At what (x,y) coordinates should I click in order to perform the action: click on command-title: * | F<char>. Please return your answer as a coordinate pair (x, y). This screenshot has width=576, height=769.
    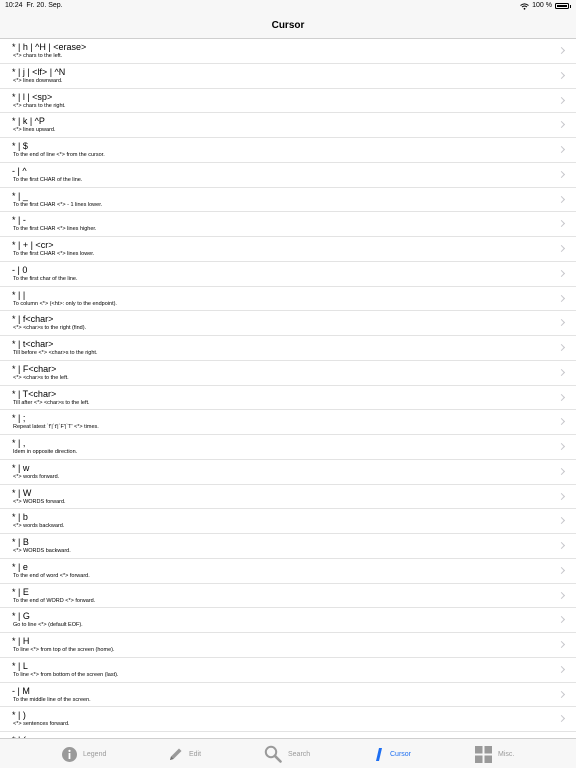
    Looking at the image, I should click on (34, 368).